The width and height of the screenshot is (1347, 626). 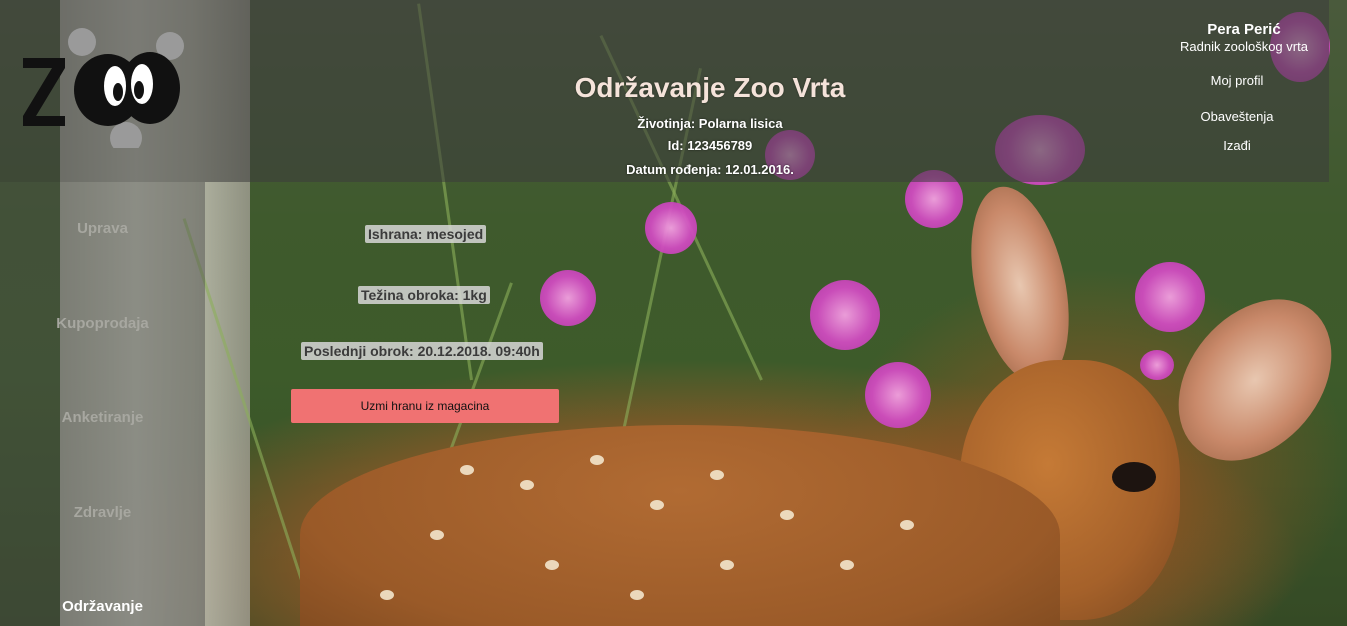 I want to click on sidebar-item-uprava: Uprava, so click(x=102, y=228).